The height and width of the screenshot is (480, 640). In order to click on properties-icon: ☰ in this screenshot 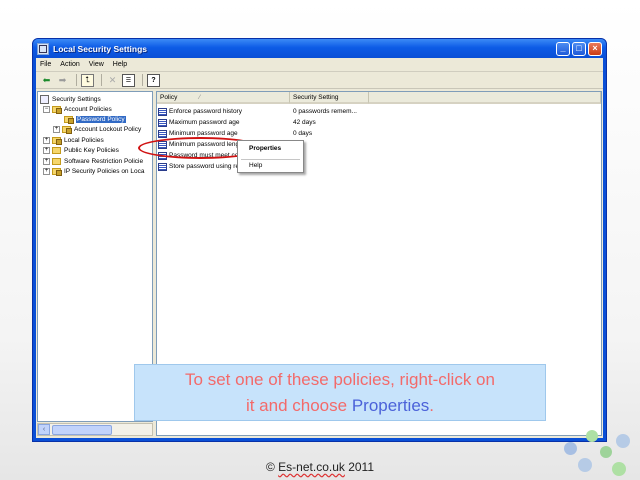, I will do `click(128, 80)`.